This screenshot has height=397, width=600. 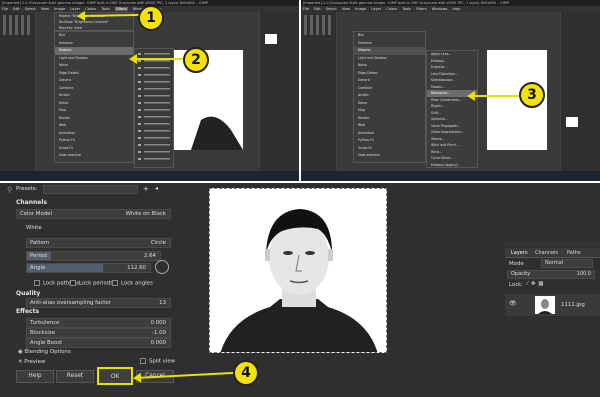 I want to click on menu-item-blur: Blur, so click(x=94, y=36).